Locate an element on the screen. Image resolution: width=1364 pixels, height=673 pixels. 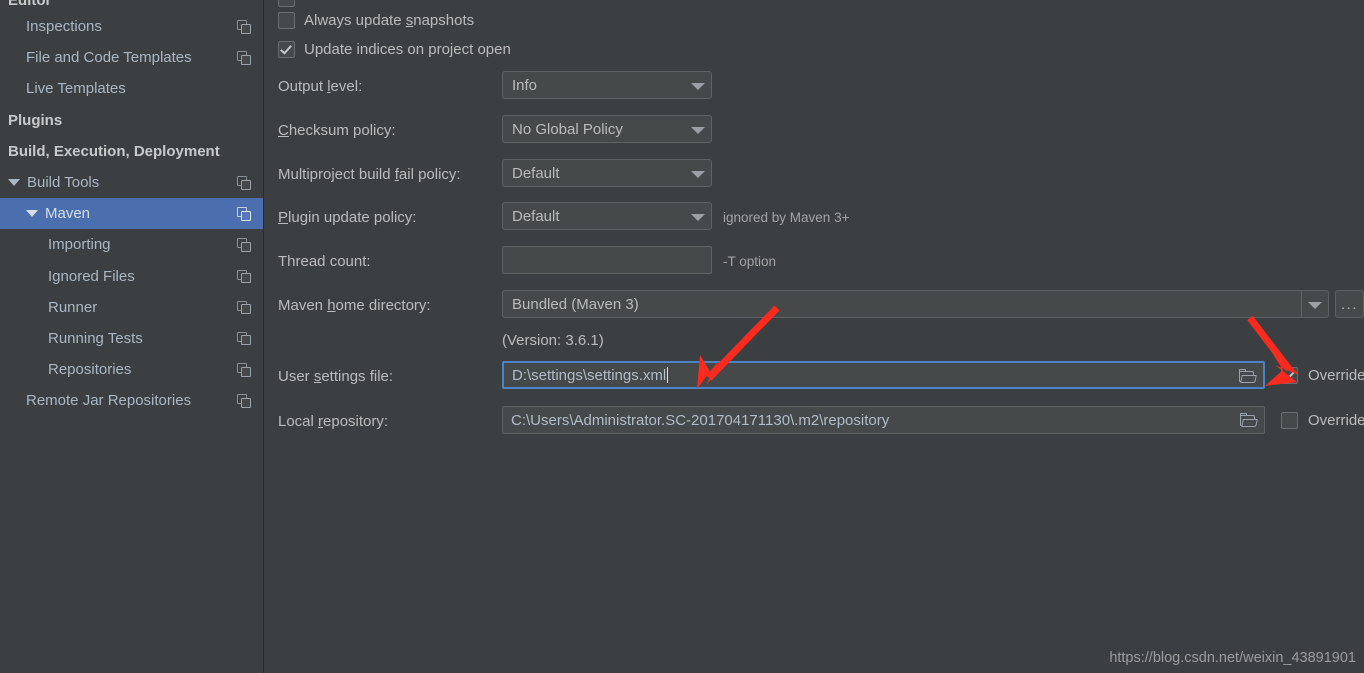
checkbox-row-update-indices: Update indices on project open is located at coordinates (394, 49).